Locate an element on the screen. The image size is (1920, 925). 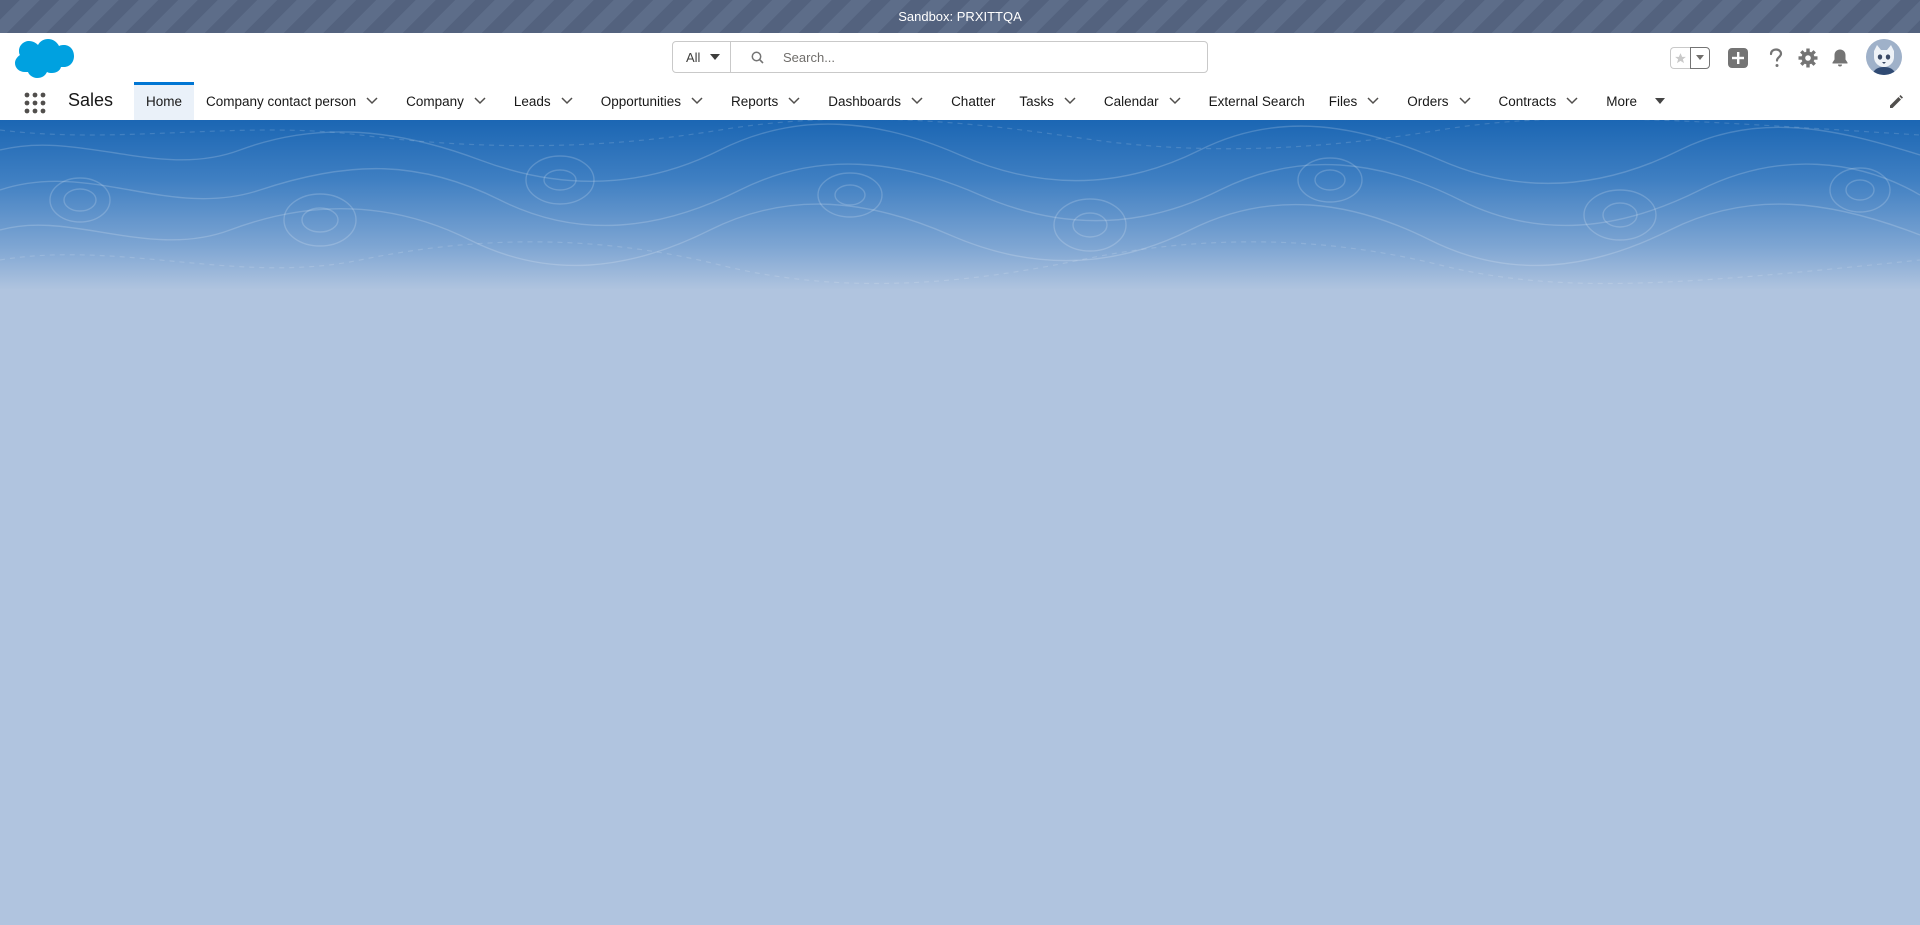
app-name: Sales is located at coordinates (91, 100).